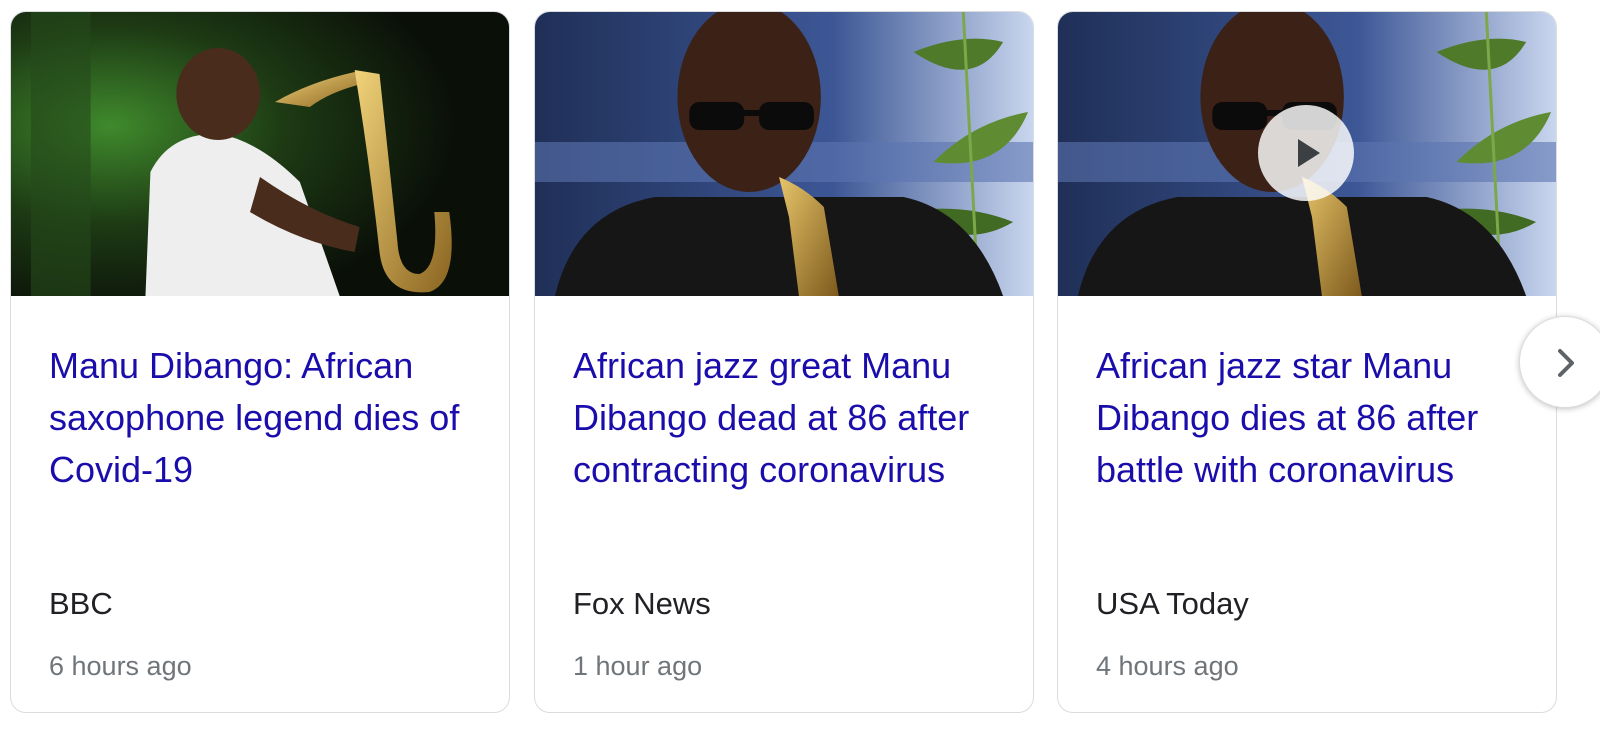  I want to click on news-source: Fox News, so click(642, 603).